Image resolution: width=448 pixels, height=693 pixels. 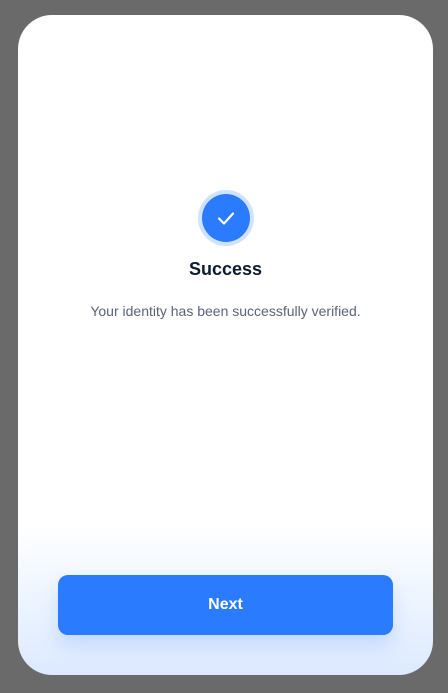 What do you see at coordinates (225, 269) in the screenshot?
I see `success-title: Success` at bounding box center [225, 269].